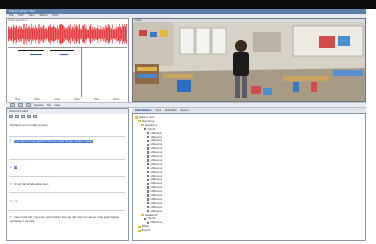 This screenshot has height=244, width=376. What do you see at coordinates (67, 126) in the screenshot?
I see `transcript-segment: Kinderen en ik praten samen` at bounding box center [67, 126].